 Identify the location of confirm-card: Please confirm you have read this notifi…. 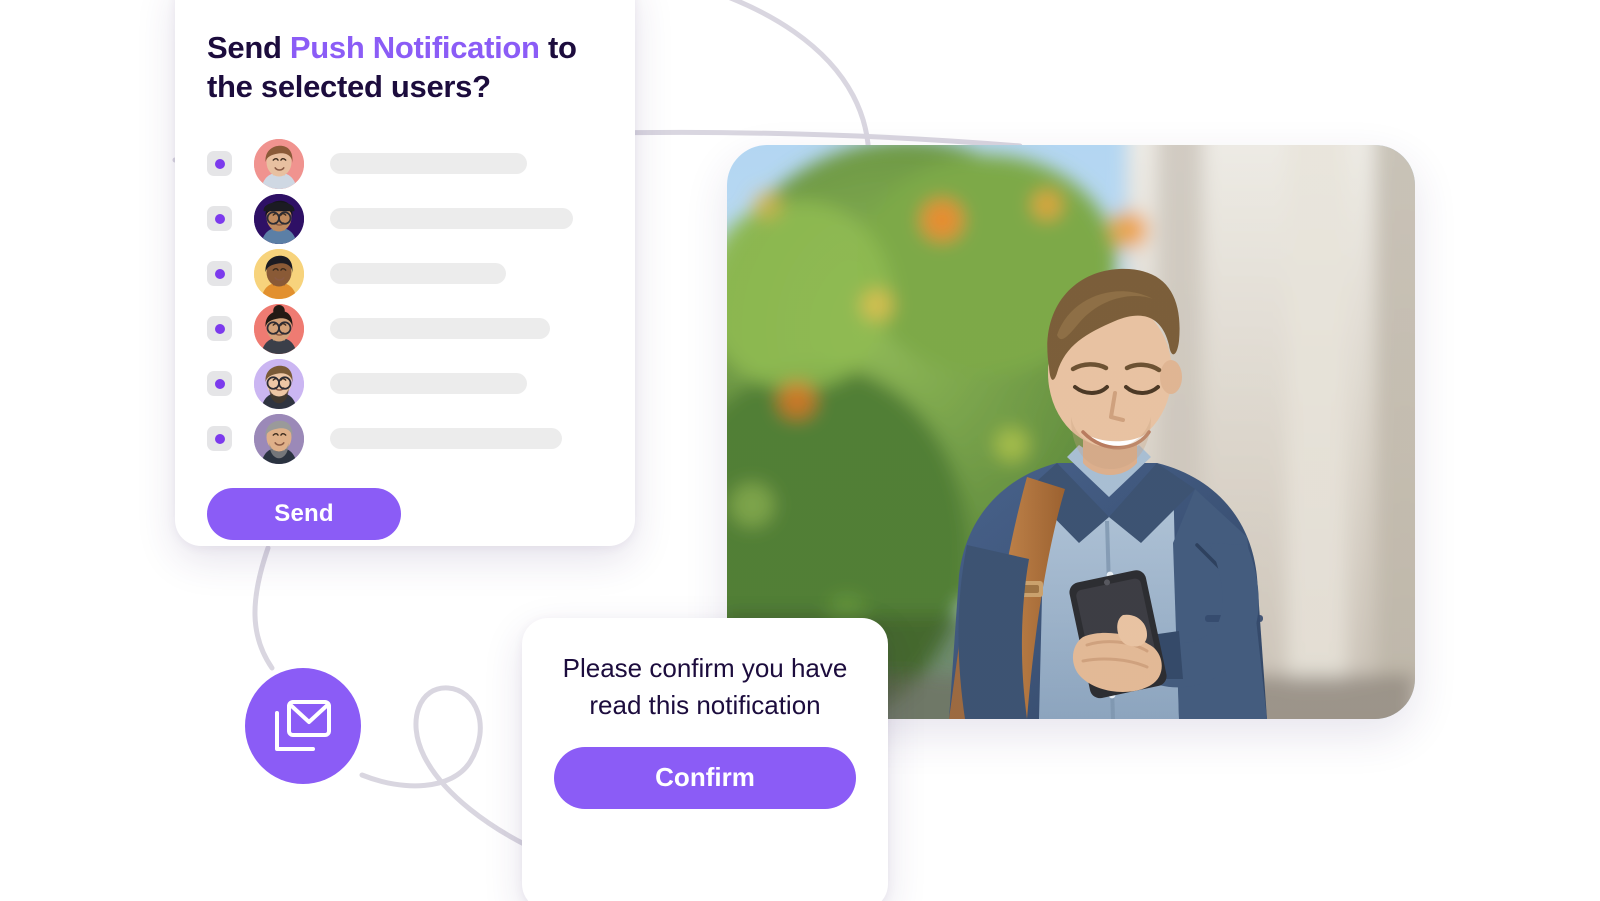
(705, 759).